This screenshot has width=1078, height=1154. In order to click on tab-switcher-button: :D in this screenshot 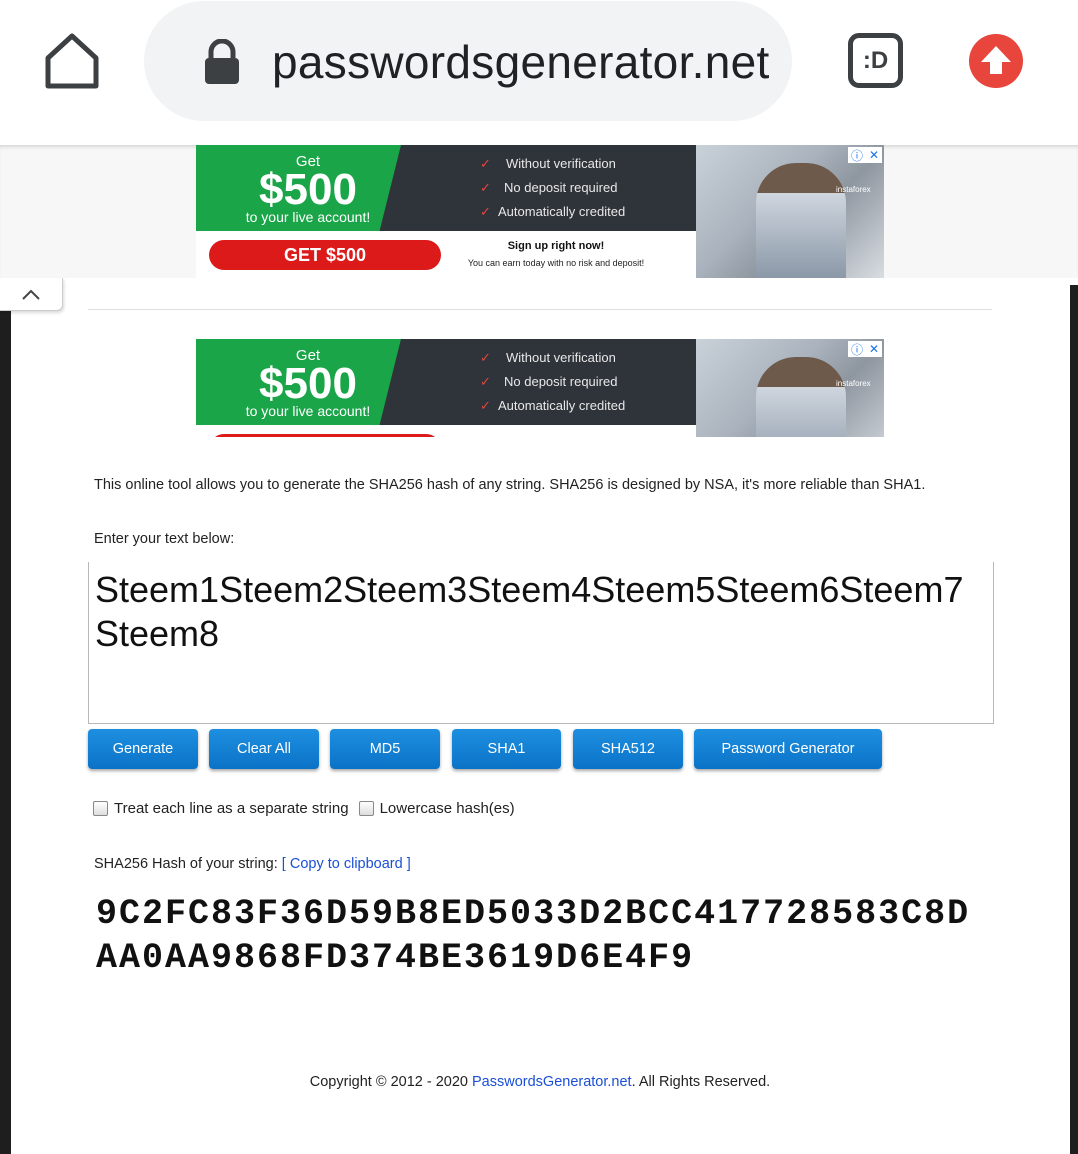, I will do `click(875, 60)`.